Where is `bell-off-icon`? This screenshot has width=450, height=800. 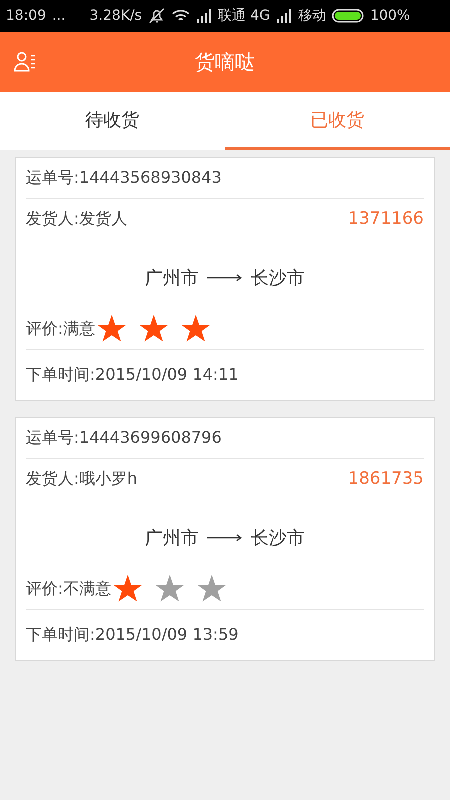
bell-off-icon is located at coordinates (157, 16).